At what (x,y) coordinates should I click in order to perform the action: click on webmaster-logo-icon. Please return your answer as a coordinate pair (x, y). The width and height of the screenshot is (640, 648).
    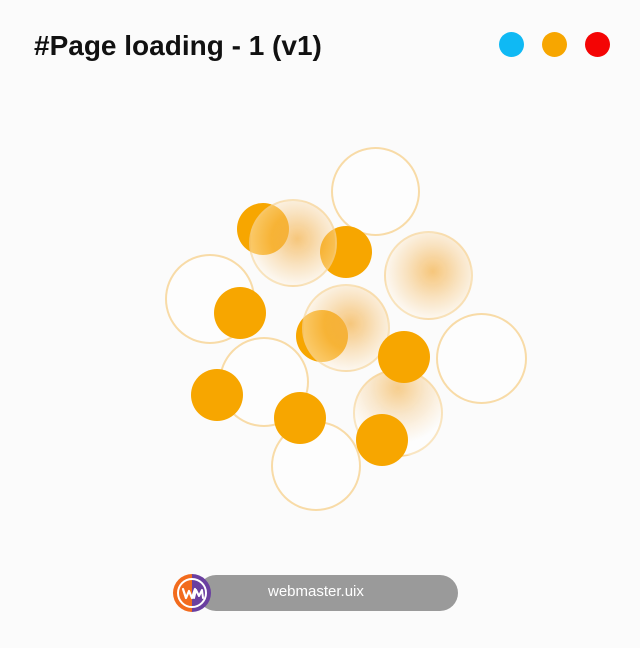
    Looking at the image, I should click on (192, 593).